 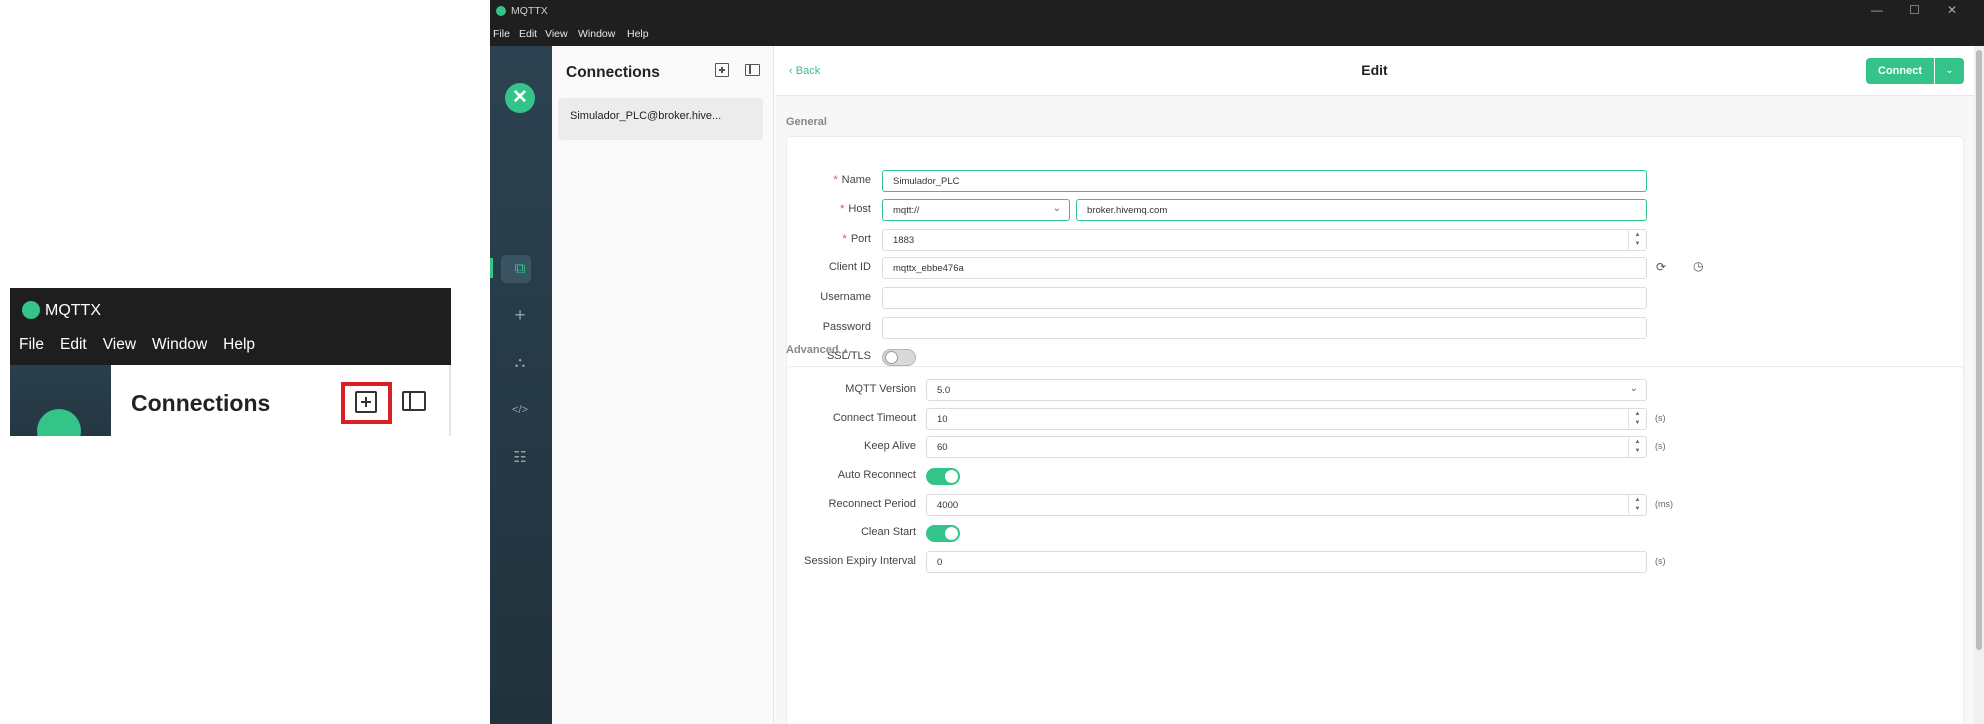 I want to click on sidebar: ✕ ⧉ + ⛬ </> ☷, so click(x=521, y=385).